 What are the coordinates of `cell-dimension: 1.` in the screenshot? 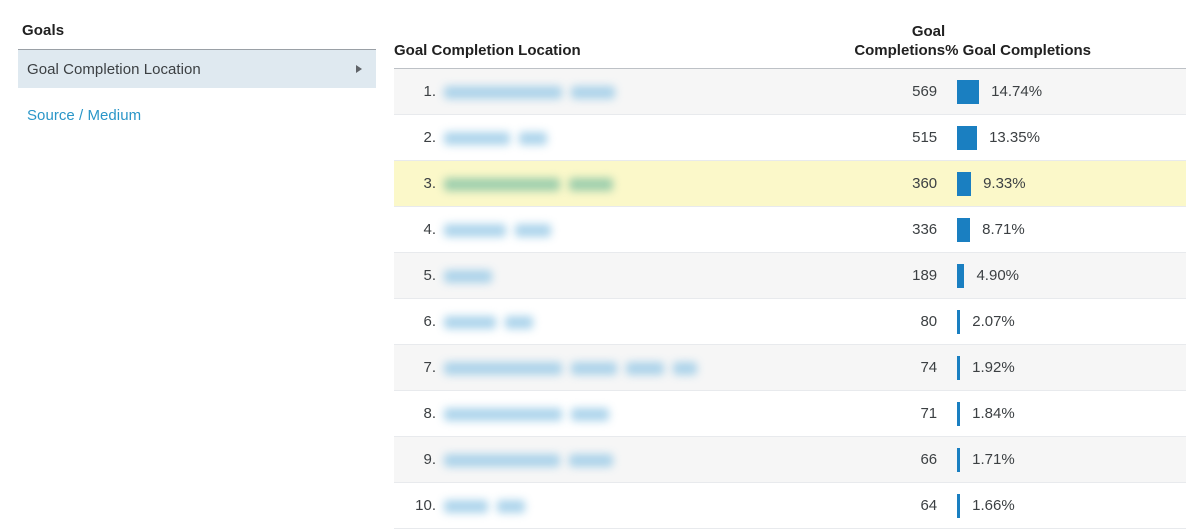 It's located at (614, 92).